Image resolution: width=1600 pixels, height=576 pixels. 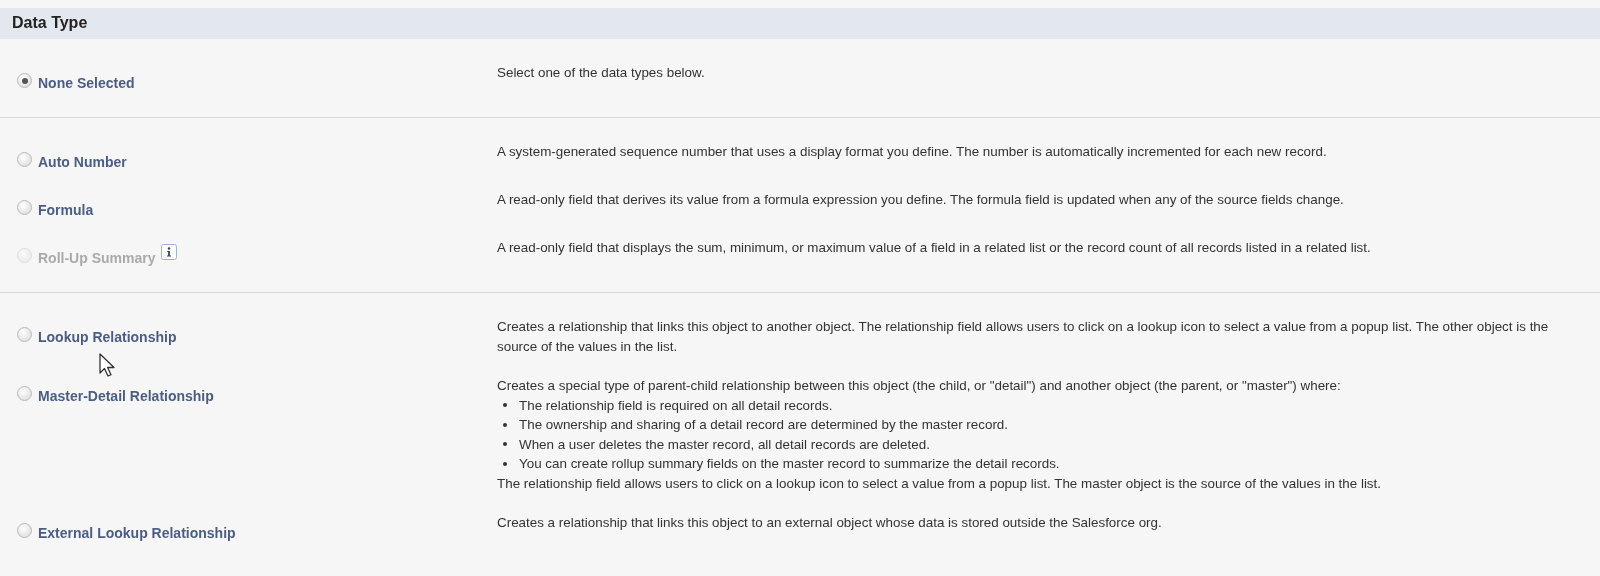 What do you see at coordinates (601, 73) in the screenshot?
I see `description-text: Select one of the data types below.` at bounding box center [601, 73].